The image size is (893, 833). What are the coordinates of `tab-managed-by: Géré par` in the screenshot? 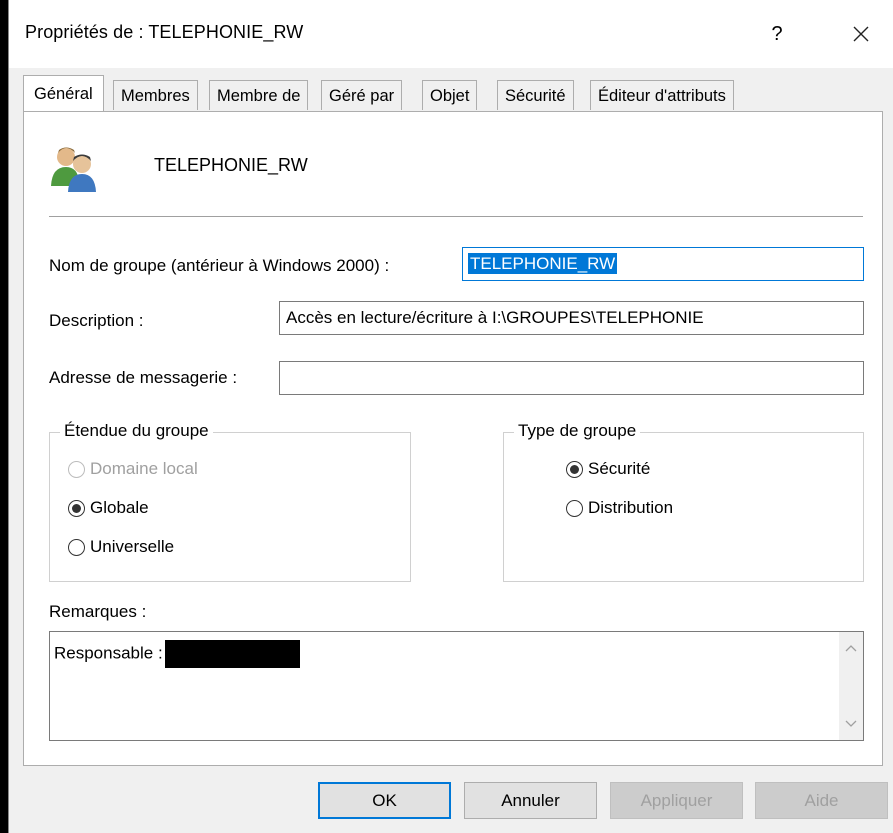 It's located at (362, 95).